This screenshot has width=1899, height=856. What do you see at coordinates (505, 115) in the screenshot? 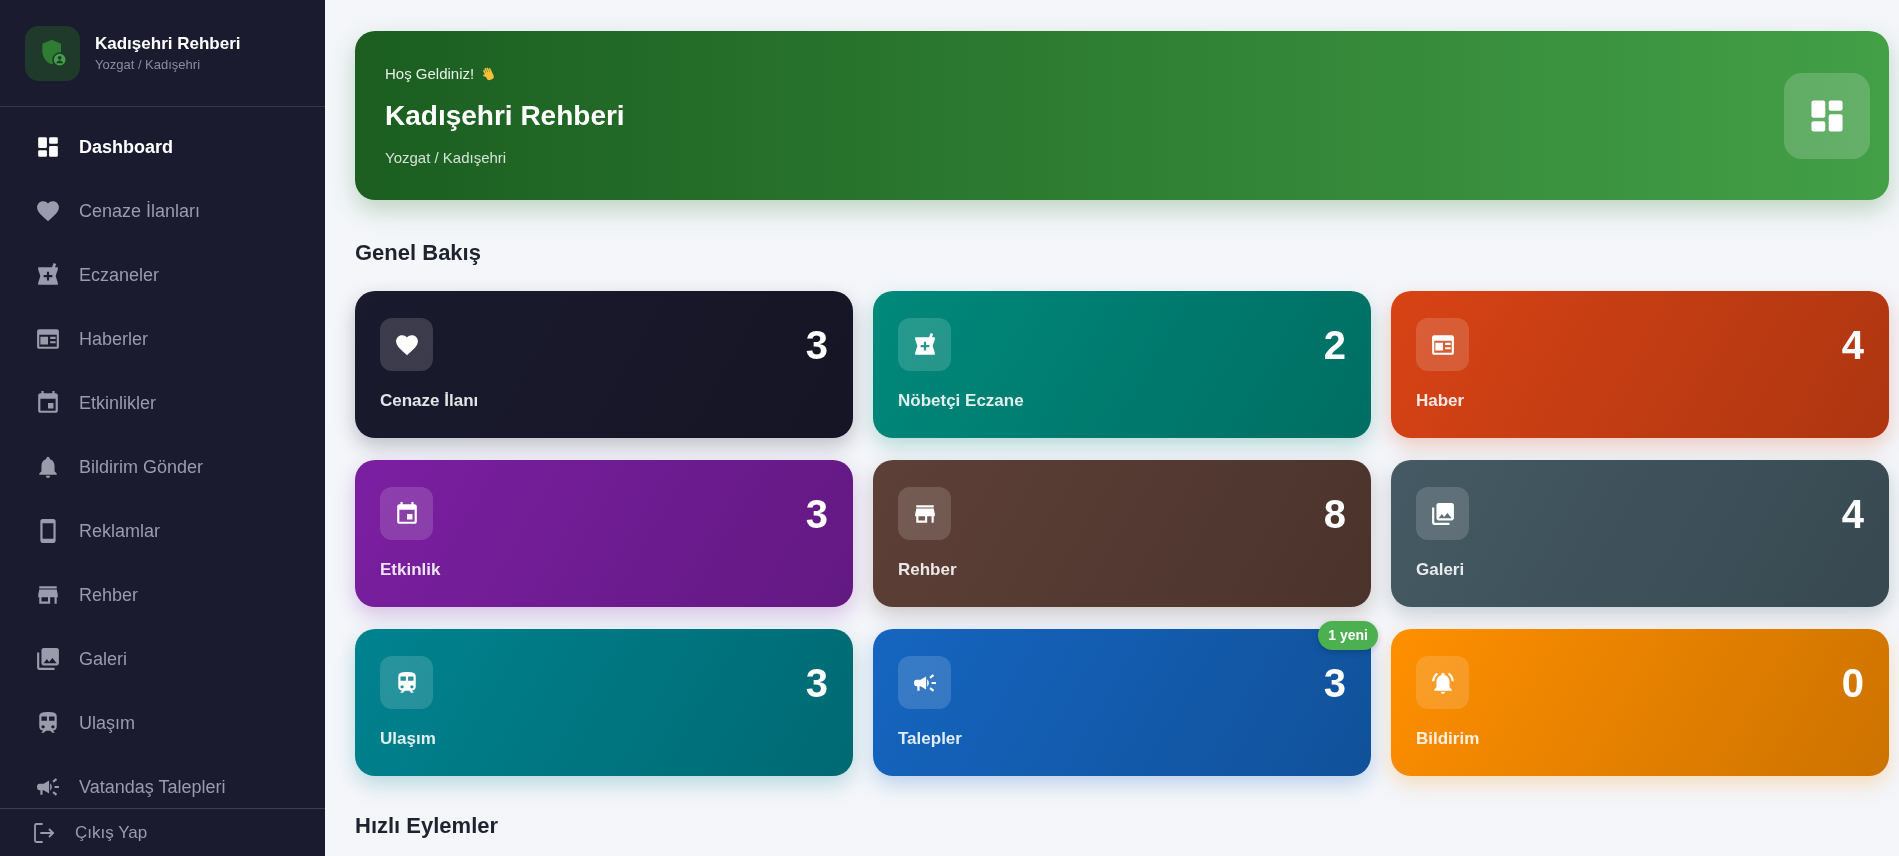
I see `banner-title: Kadışehri Rehberi` at bounding box center [505, 115].